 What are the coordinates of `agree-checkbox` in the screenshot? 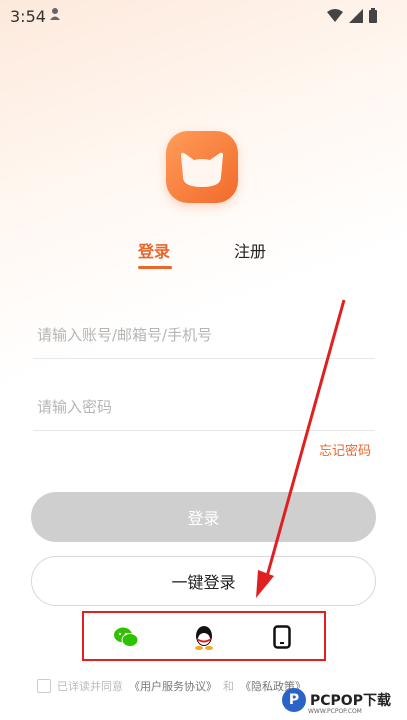 It's located at (44, 686).